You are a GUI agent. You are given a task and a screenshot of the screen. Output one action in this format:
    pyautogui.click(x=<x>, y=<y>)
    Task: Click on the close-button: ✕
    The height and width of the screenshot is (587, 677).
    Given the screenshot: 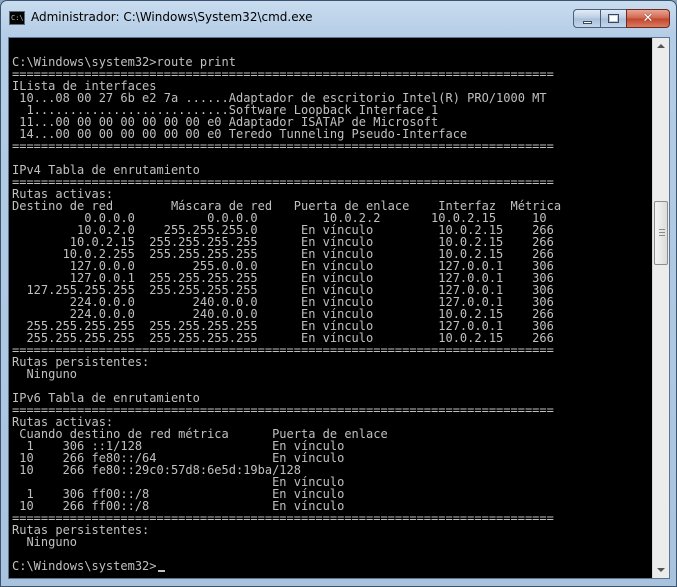 What is the action you would take?
    pyautogui.click(x=648, y=18)
    